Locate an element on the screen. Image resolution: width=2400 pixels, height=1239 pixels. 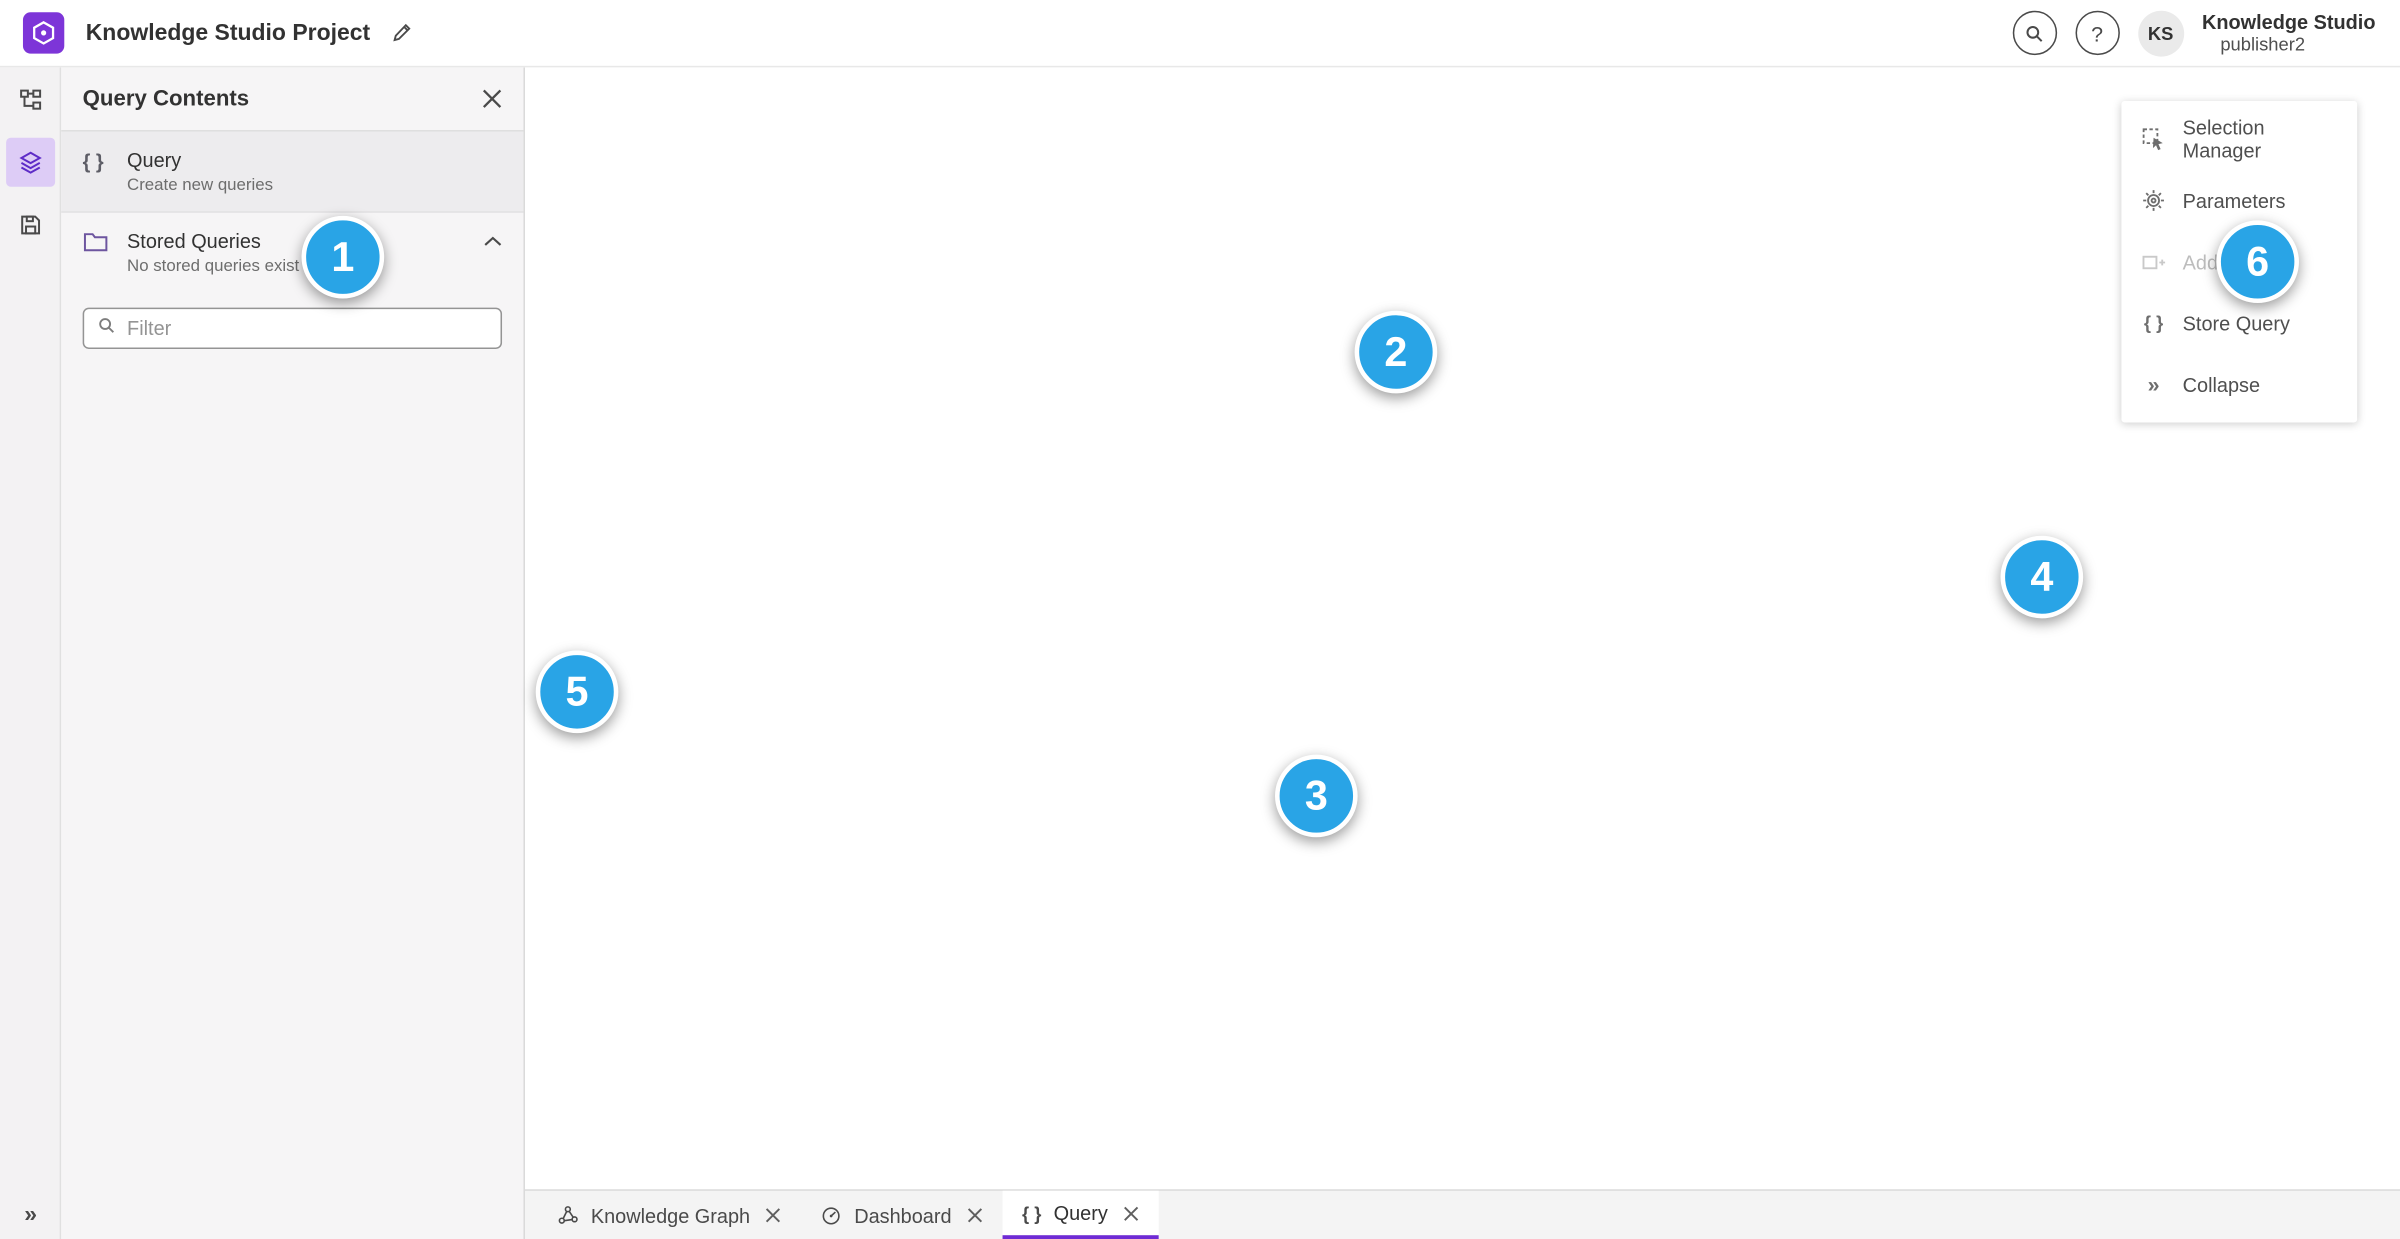
bottom-tab-bar: Knowledge Graph Dashboard { } Query is located at coordinates (1462, 1214).